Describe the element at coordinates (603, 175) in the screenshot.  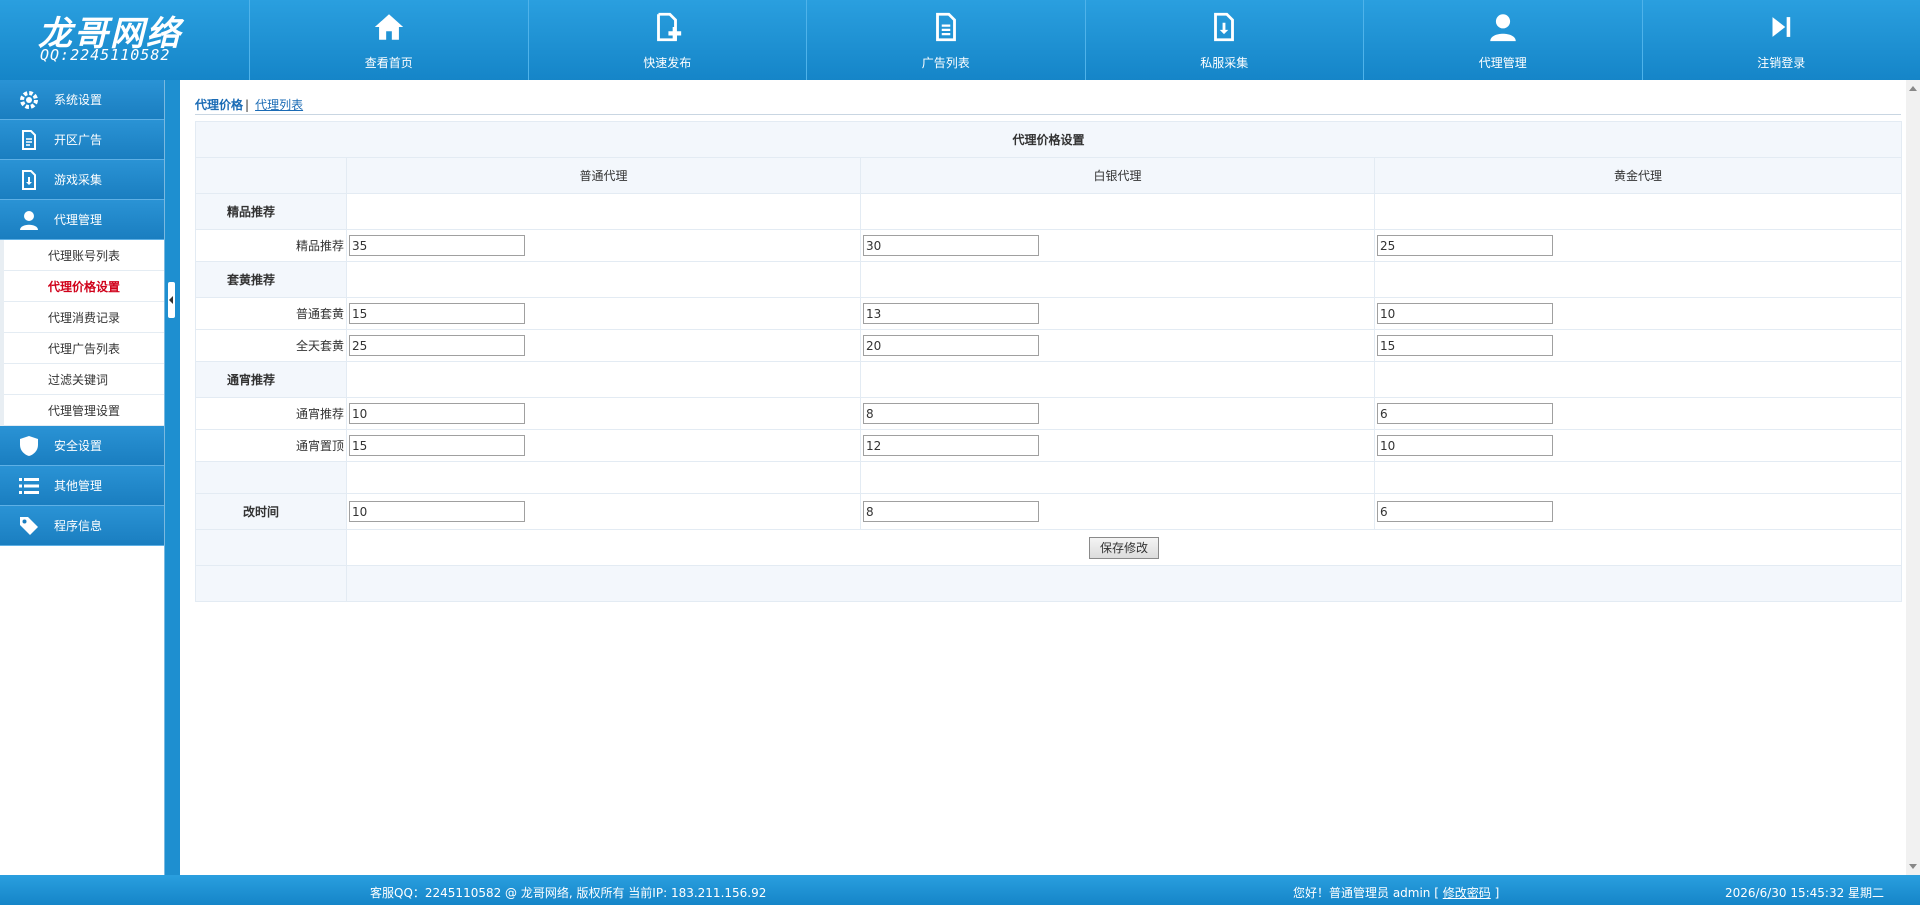
I see `column-header: 普通代理` at that location.